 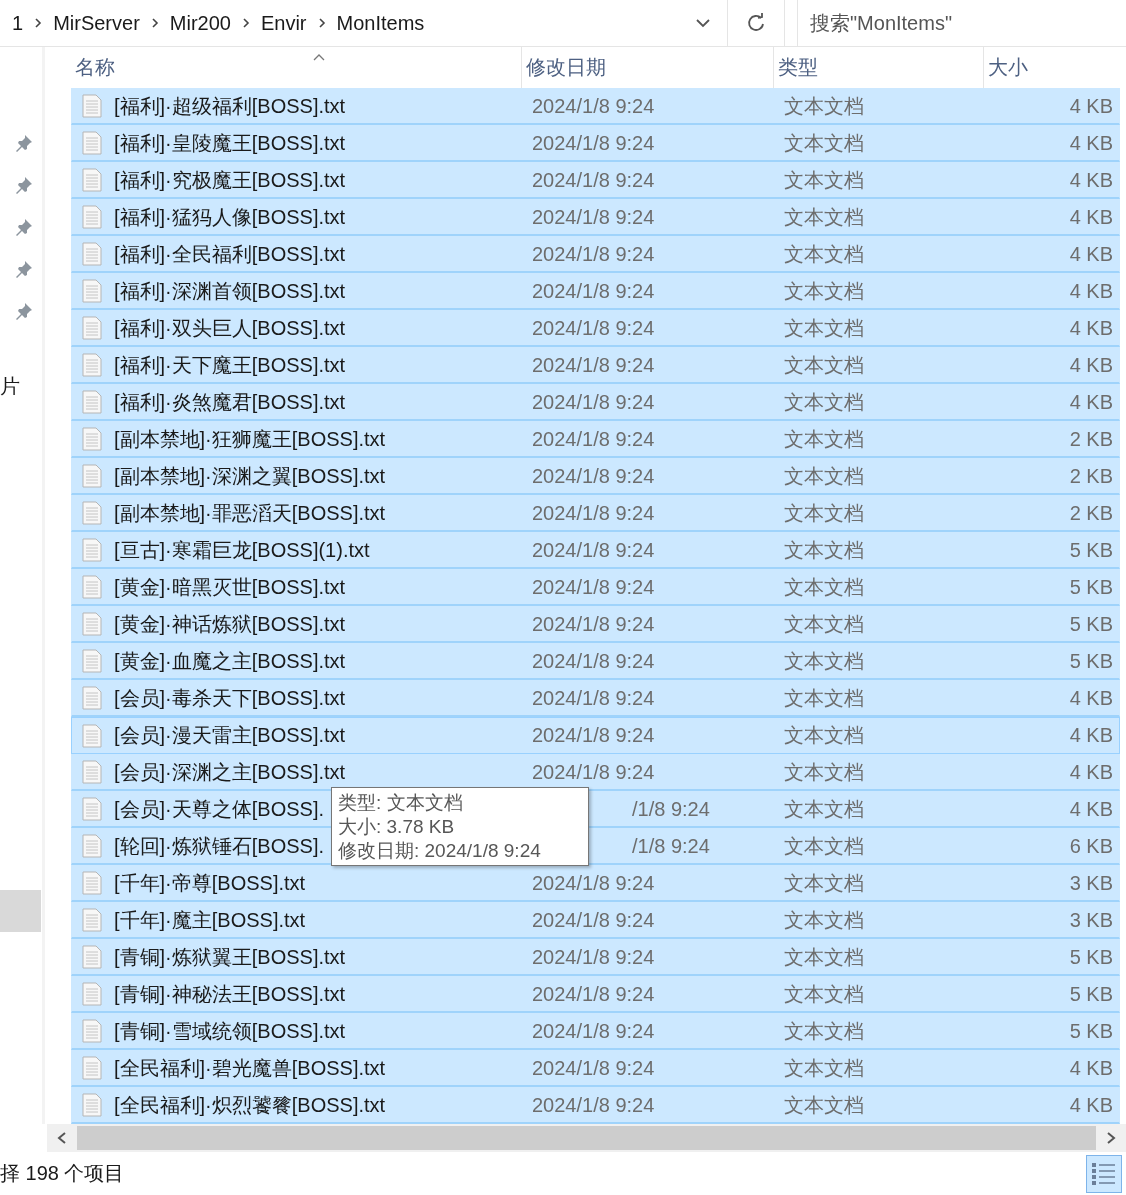 I want to click on file-name: [会员]·天尊之体[BOSS]., so click(x=219, y=809).